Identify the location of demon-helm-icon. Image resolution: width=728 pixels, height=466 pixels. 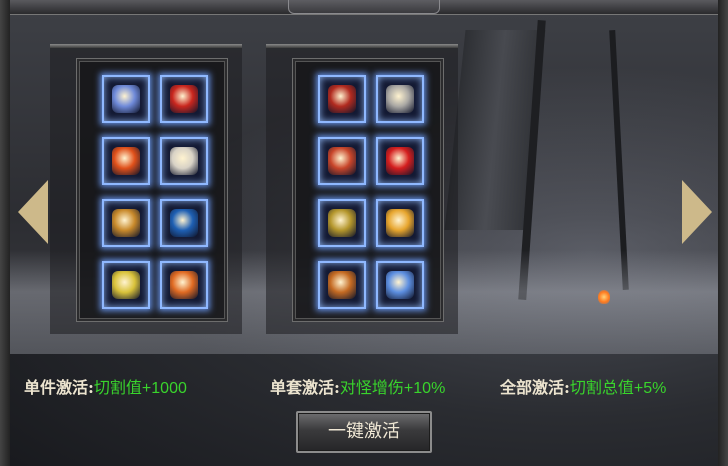
(342, 285).